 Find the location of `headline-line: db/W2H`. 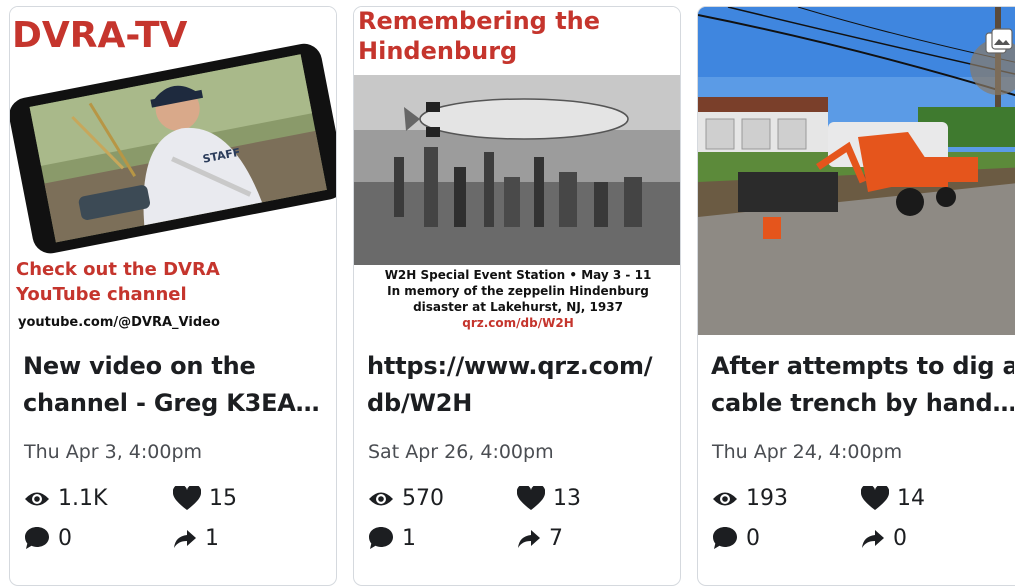

headline-line: db/W2H is located at coordinates (420, 403).